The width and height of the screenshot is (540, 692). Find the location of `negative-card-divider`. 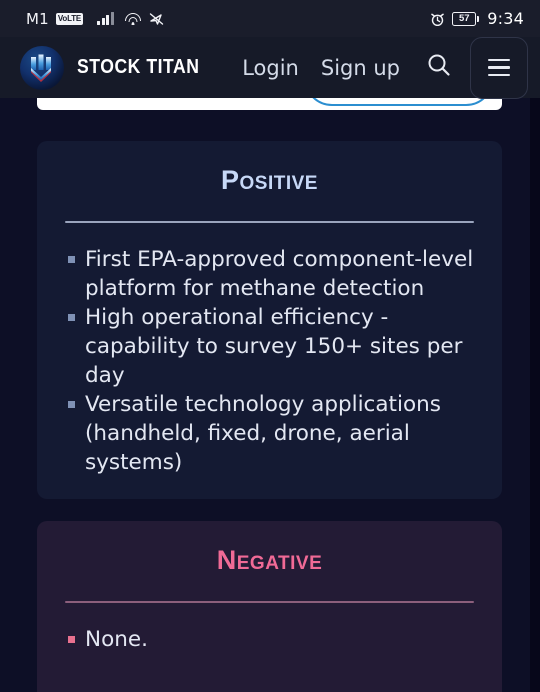

negative-card-divider is located at coordinates (269, 602).